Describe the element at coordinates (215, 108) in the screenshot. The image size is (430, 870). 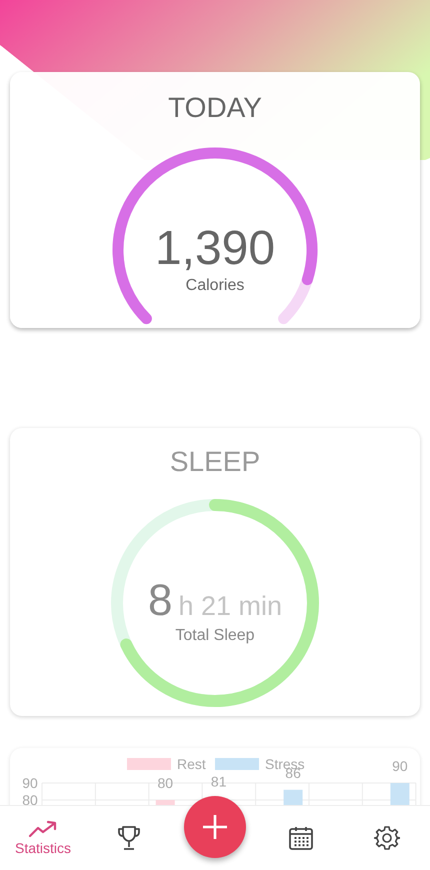
I see `card-title: TODAY` at that location.